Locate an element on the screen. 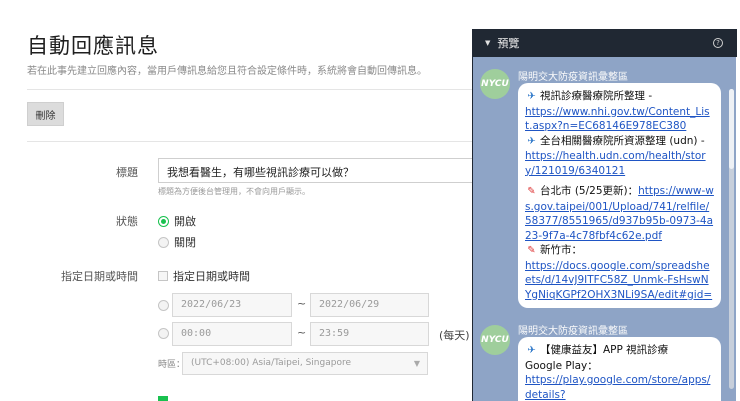 The width and height of the screenshot is (740, 401). msg-line: 全台相關醫療院所資源整理 (udn) - is located at coordinates (622, 140).